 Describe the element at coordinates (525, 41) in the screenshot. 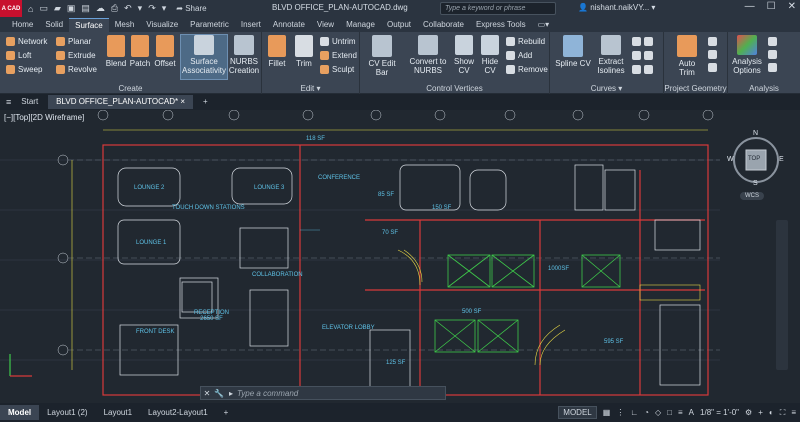

I see `rebuild-button: Rebuild` at that location.